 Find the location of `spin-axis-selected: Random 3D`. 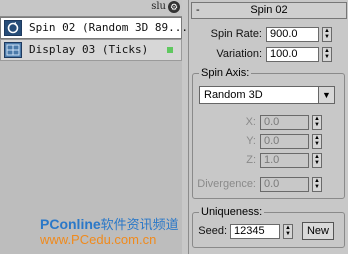

spin-axis-selected: Random 3D is located at coordinates (233, 95).